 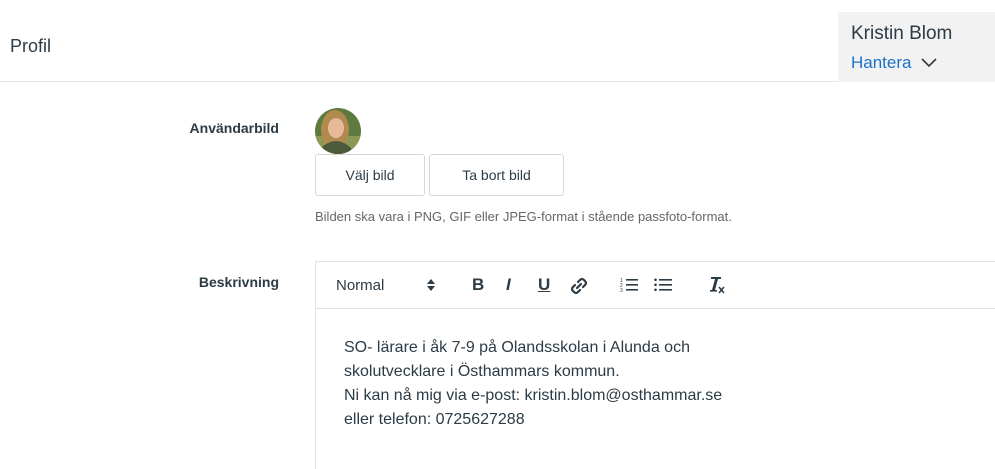 I want to click on underline-button: U, so click(x=544, y=285).